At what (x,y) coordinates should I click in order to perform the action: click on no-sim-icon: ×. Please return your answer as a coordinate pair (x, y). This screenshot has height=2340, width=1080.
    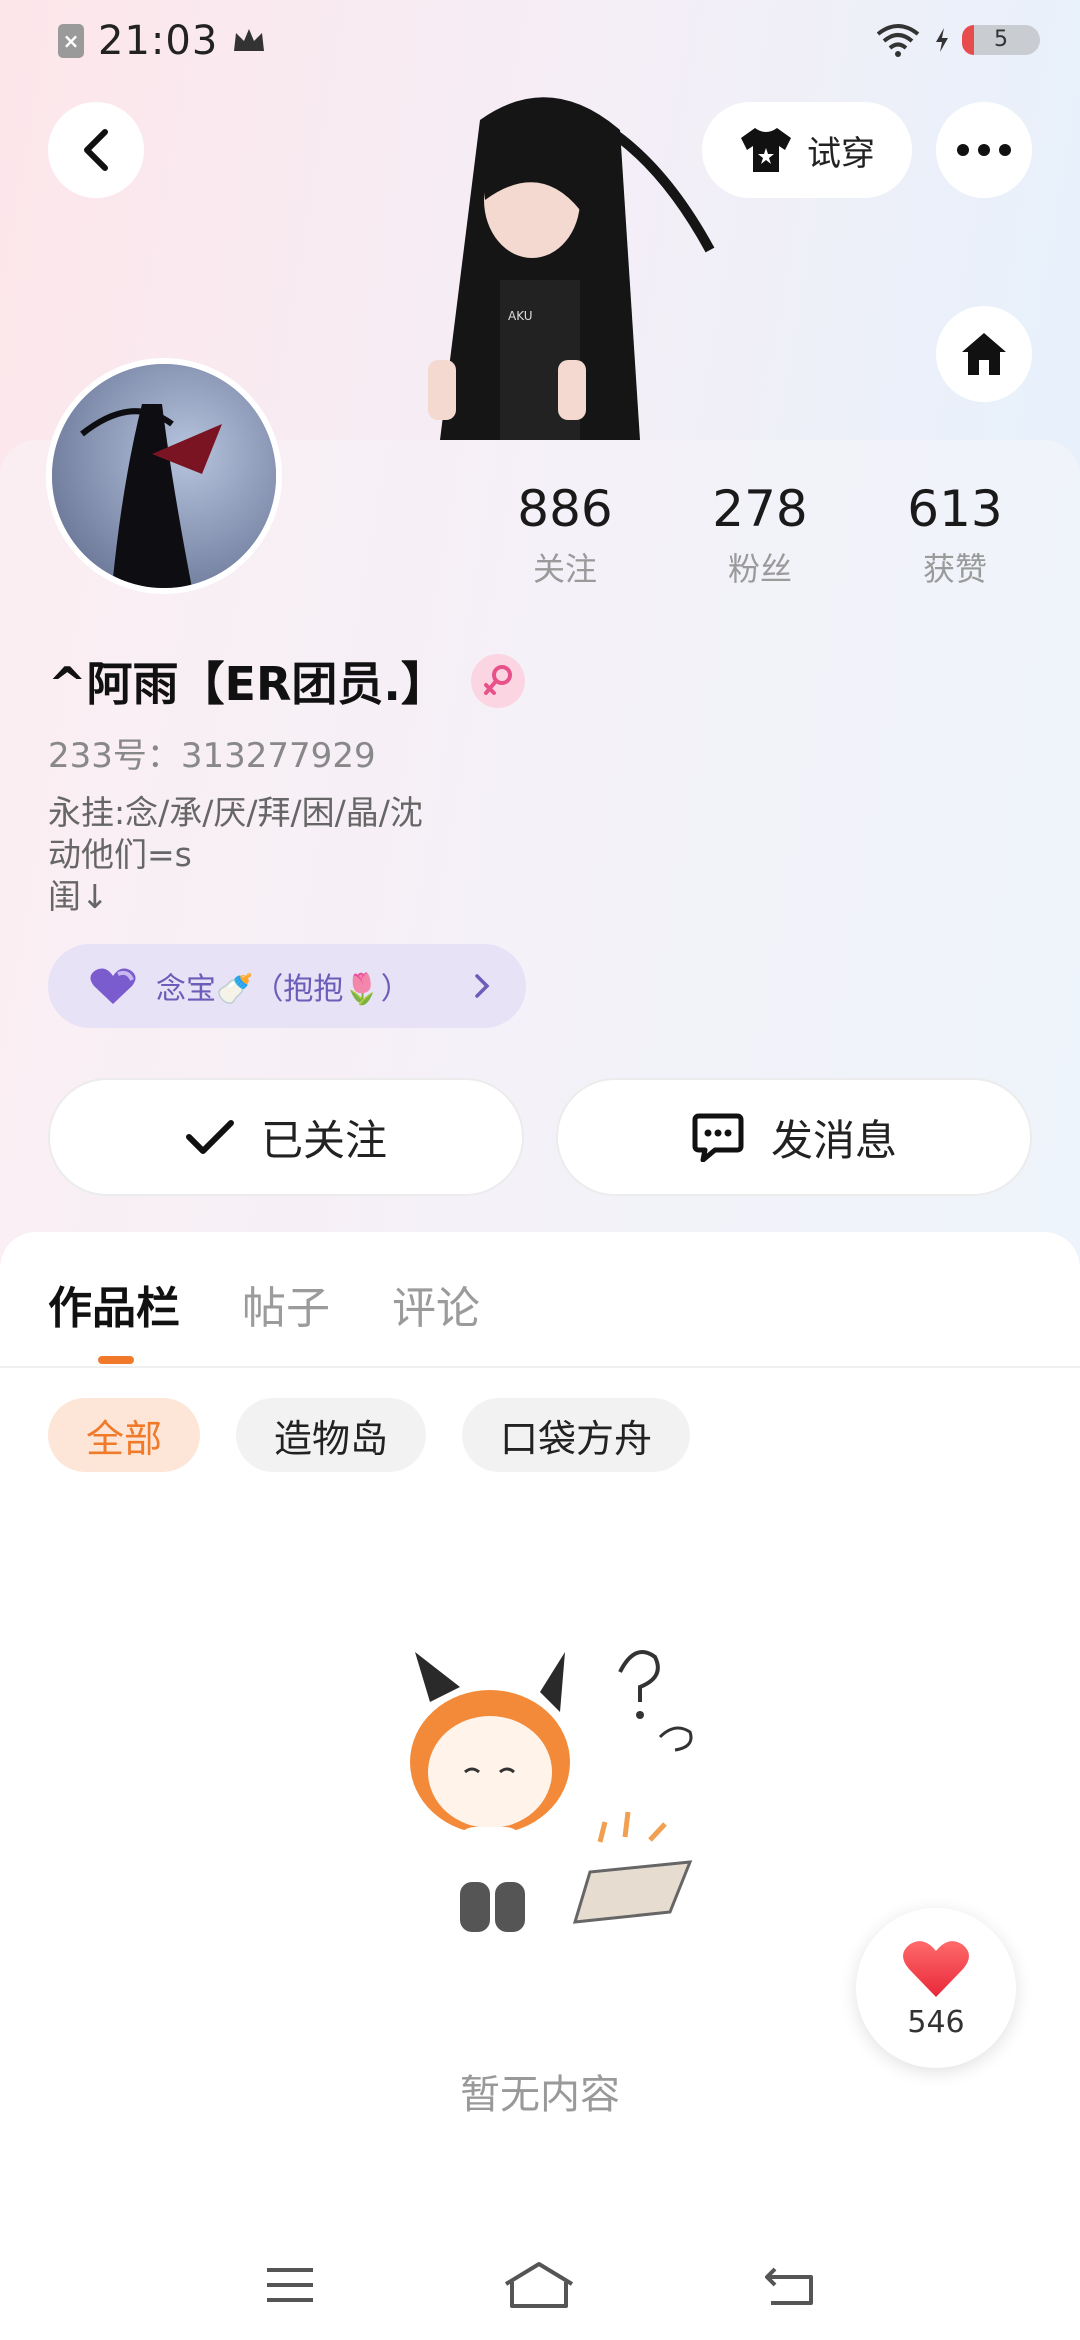
    Looking at the image, I should click on (71, 41).